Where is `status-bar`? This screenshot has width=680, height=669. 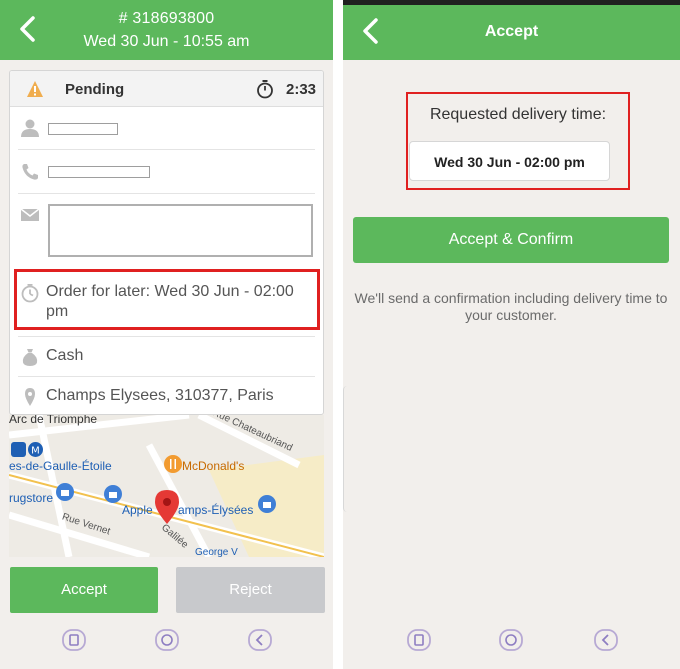 status-bar is located at coordinates (511, 2).